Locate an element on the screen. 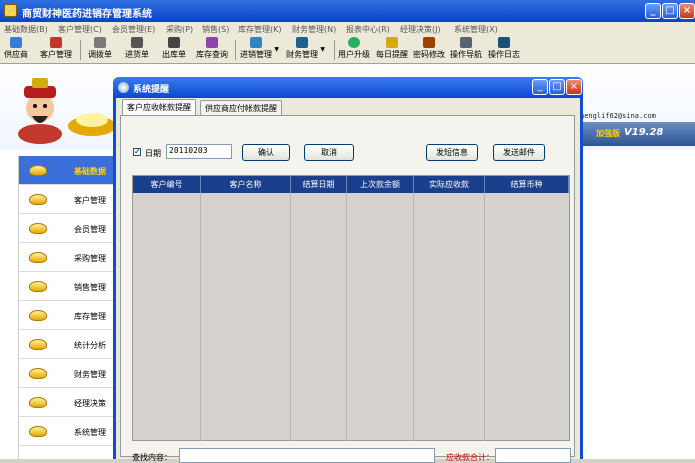 This screenshot has height=463, width=695. dialog-title-bar: 系统提醒 _ □ × is located at coordinates (348, 87).